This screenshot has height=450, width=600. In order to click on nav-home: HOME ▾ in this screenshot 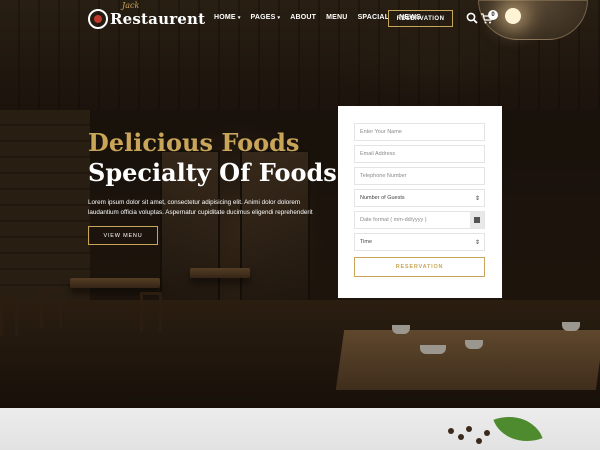, I will do `click(227, 17)`.